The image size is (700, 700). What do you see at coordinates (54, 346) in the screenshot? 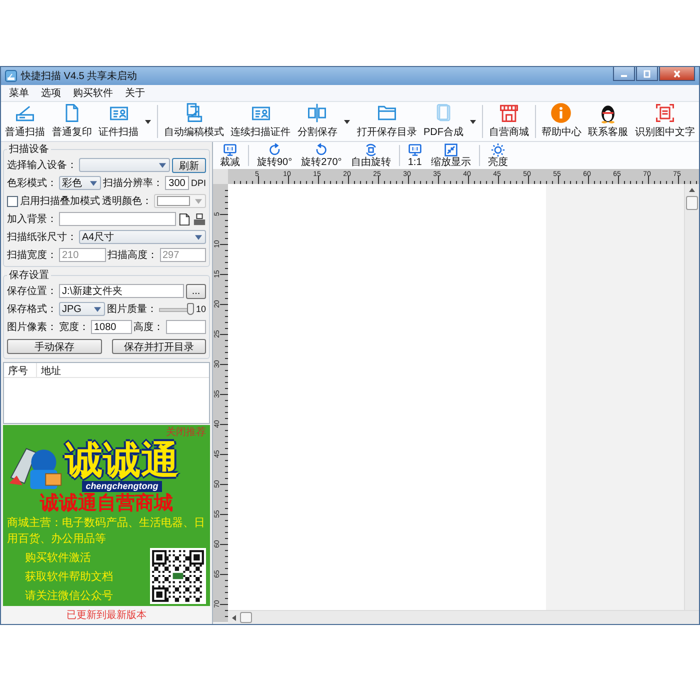
I see `manual-save-button: 手动保存` at bounding box center [54, 346].